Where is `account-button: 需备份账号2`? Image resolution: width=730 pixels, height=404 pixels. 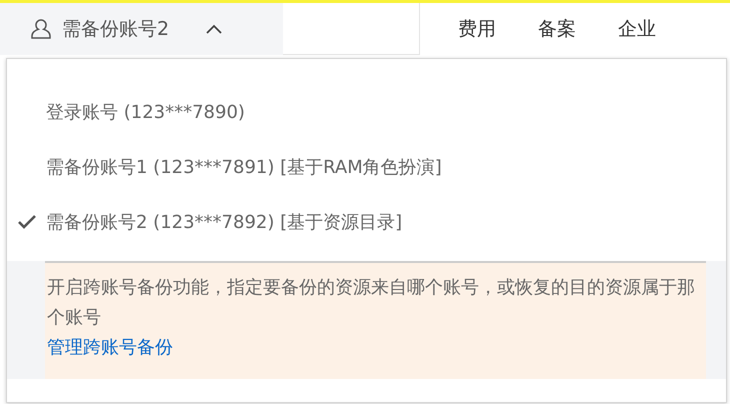
account-button: 需备份账号2 is located at coordinates (141, 29).